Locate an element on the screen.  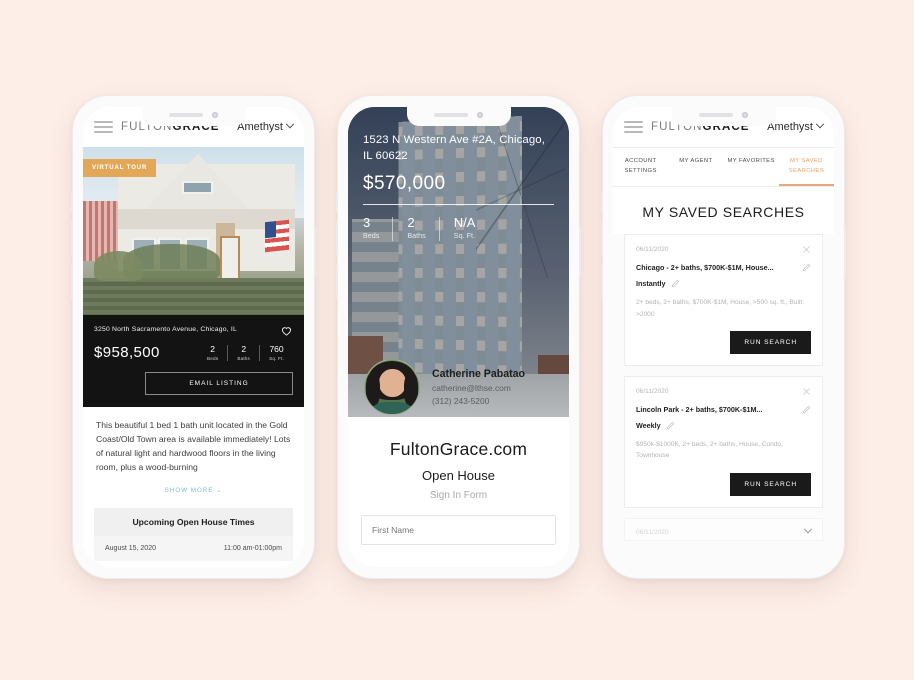
chevron-down-icon: ⌄ is located at coordinates (219, 490).